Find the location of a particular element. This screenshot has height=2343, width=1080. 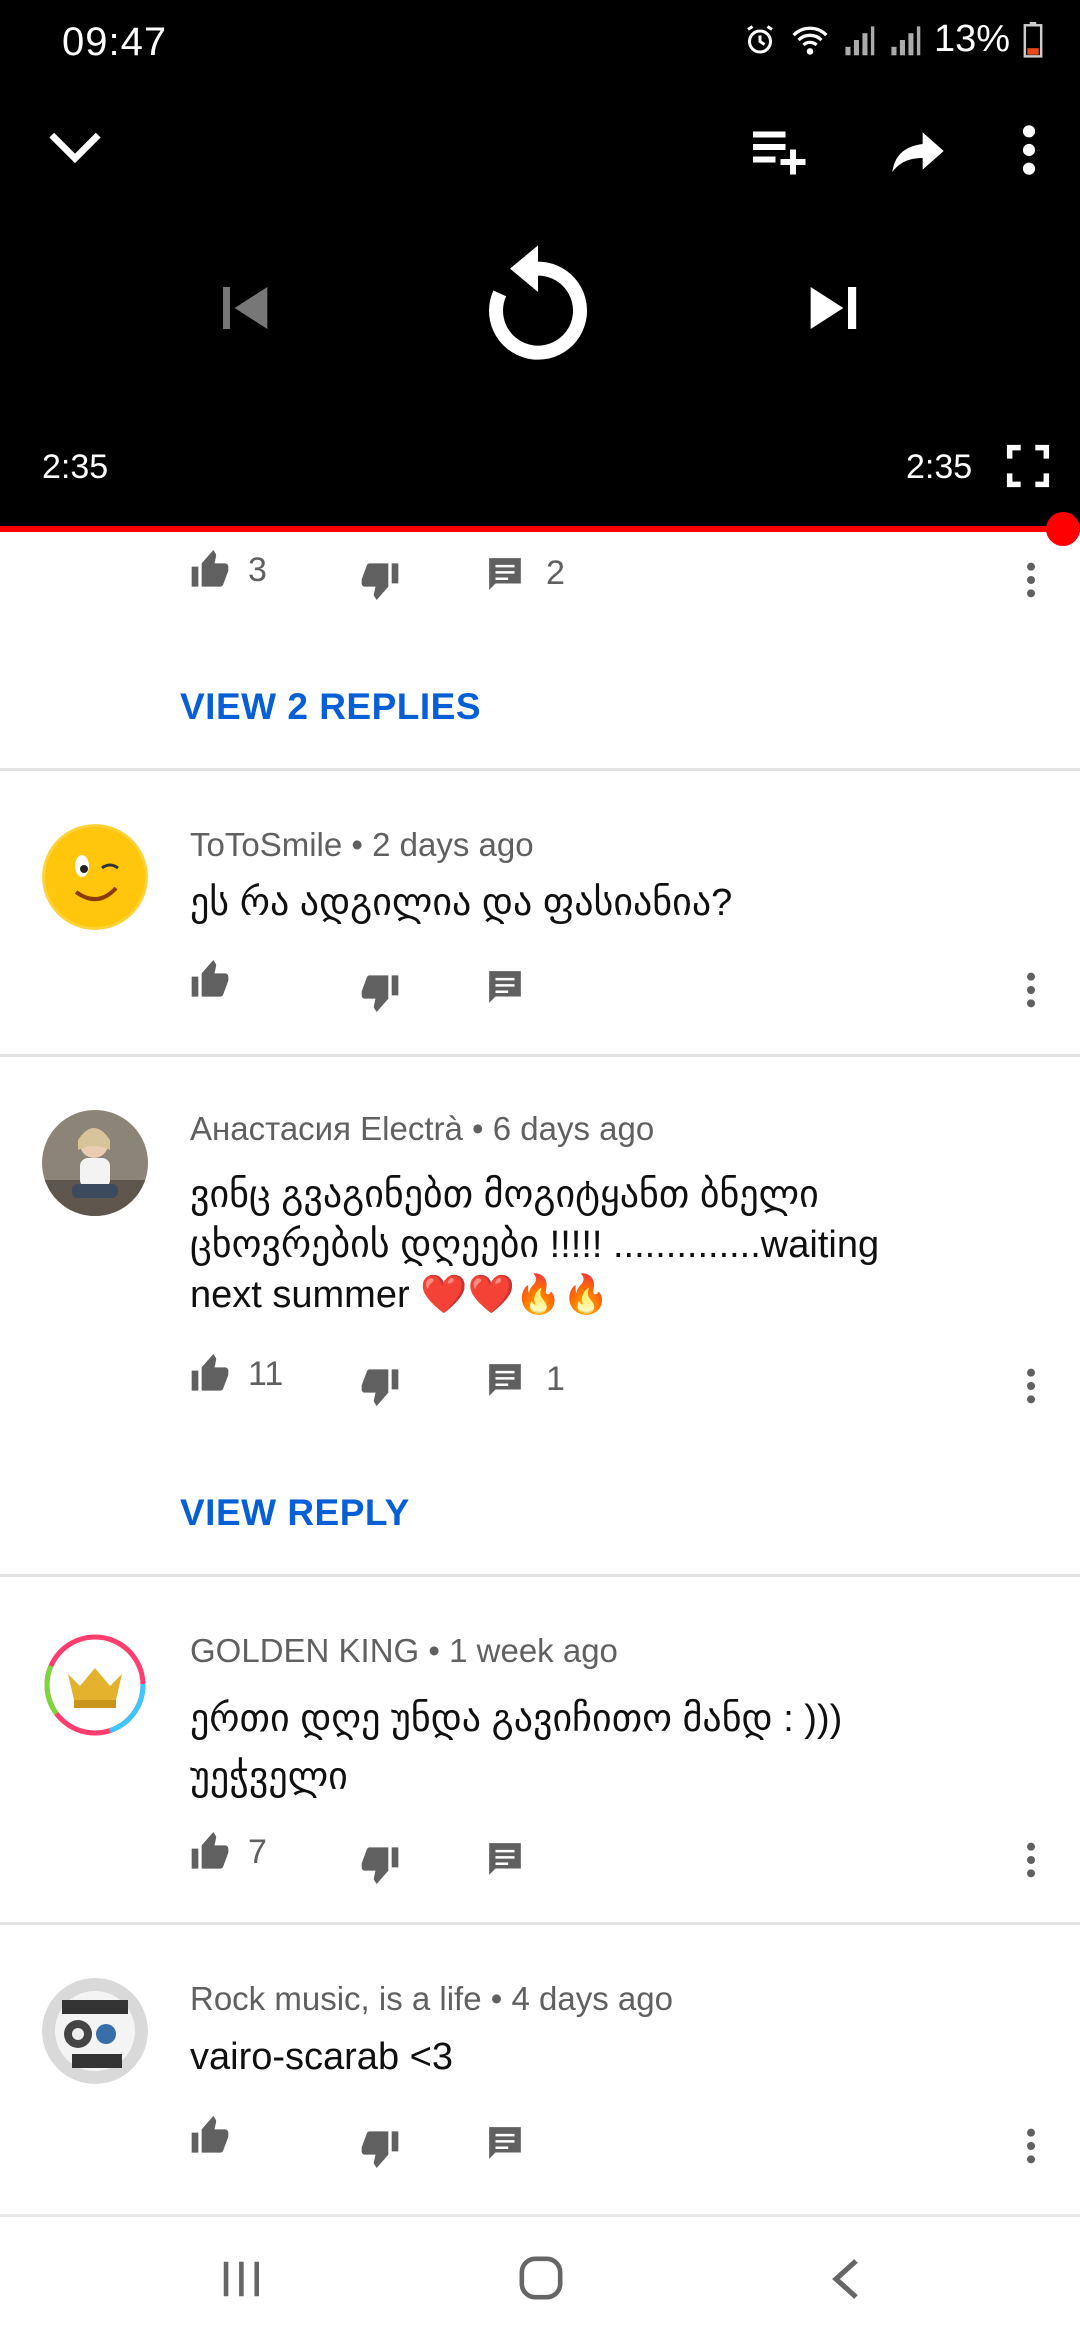

comment-author: GOLDEN KING is located at coordinates (304, 1650).